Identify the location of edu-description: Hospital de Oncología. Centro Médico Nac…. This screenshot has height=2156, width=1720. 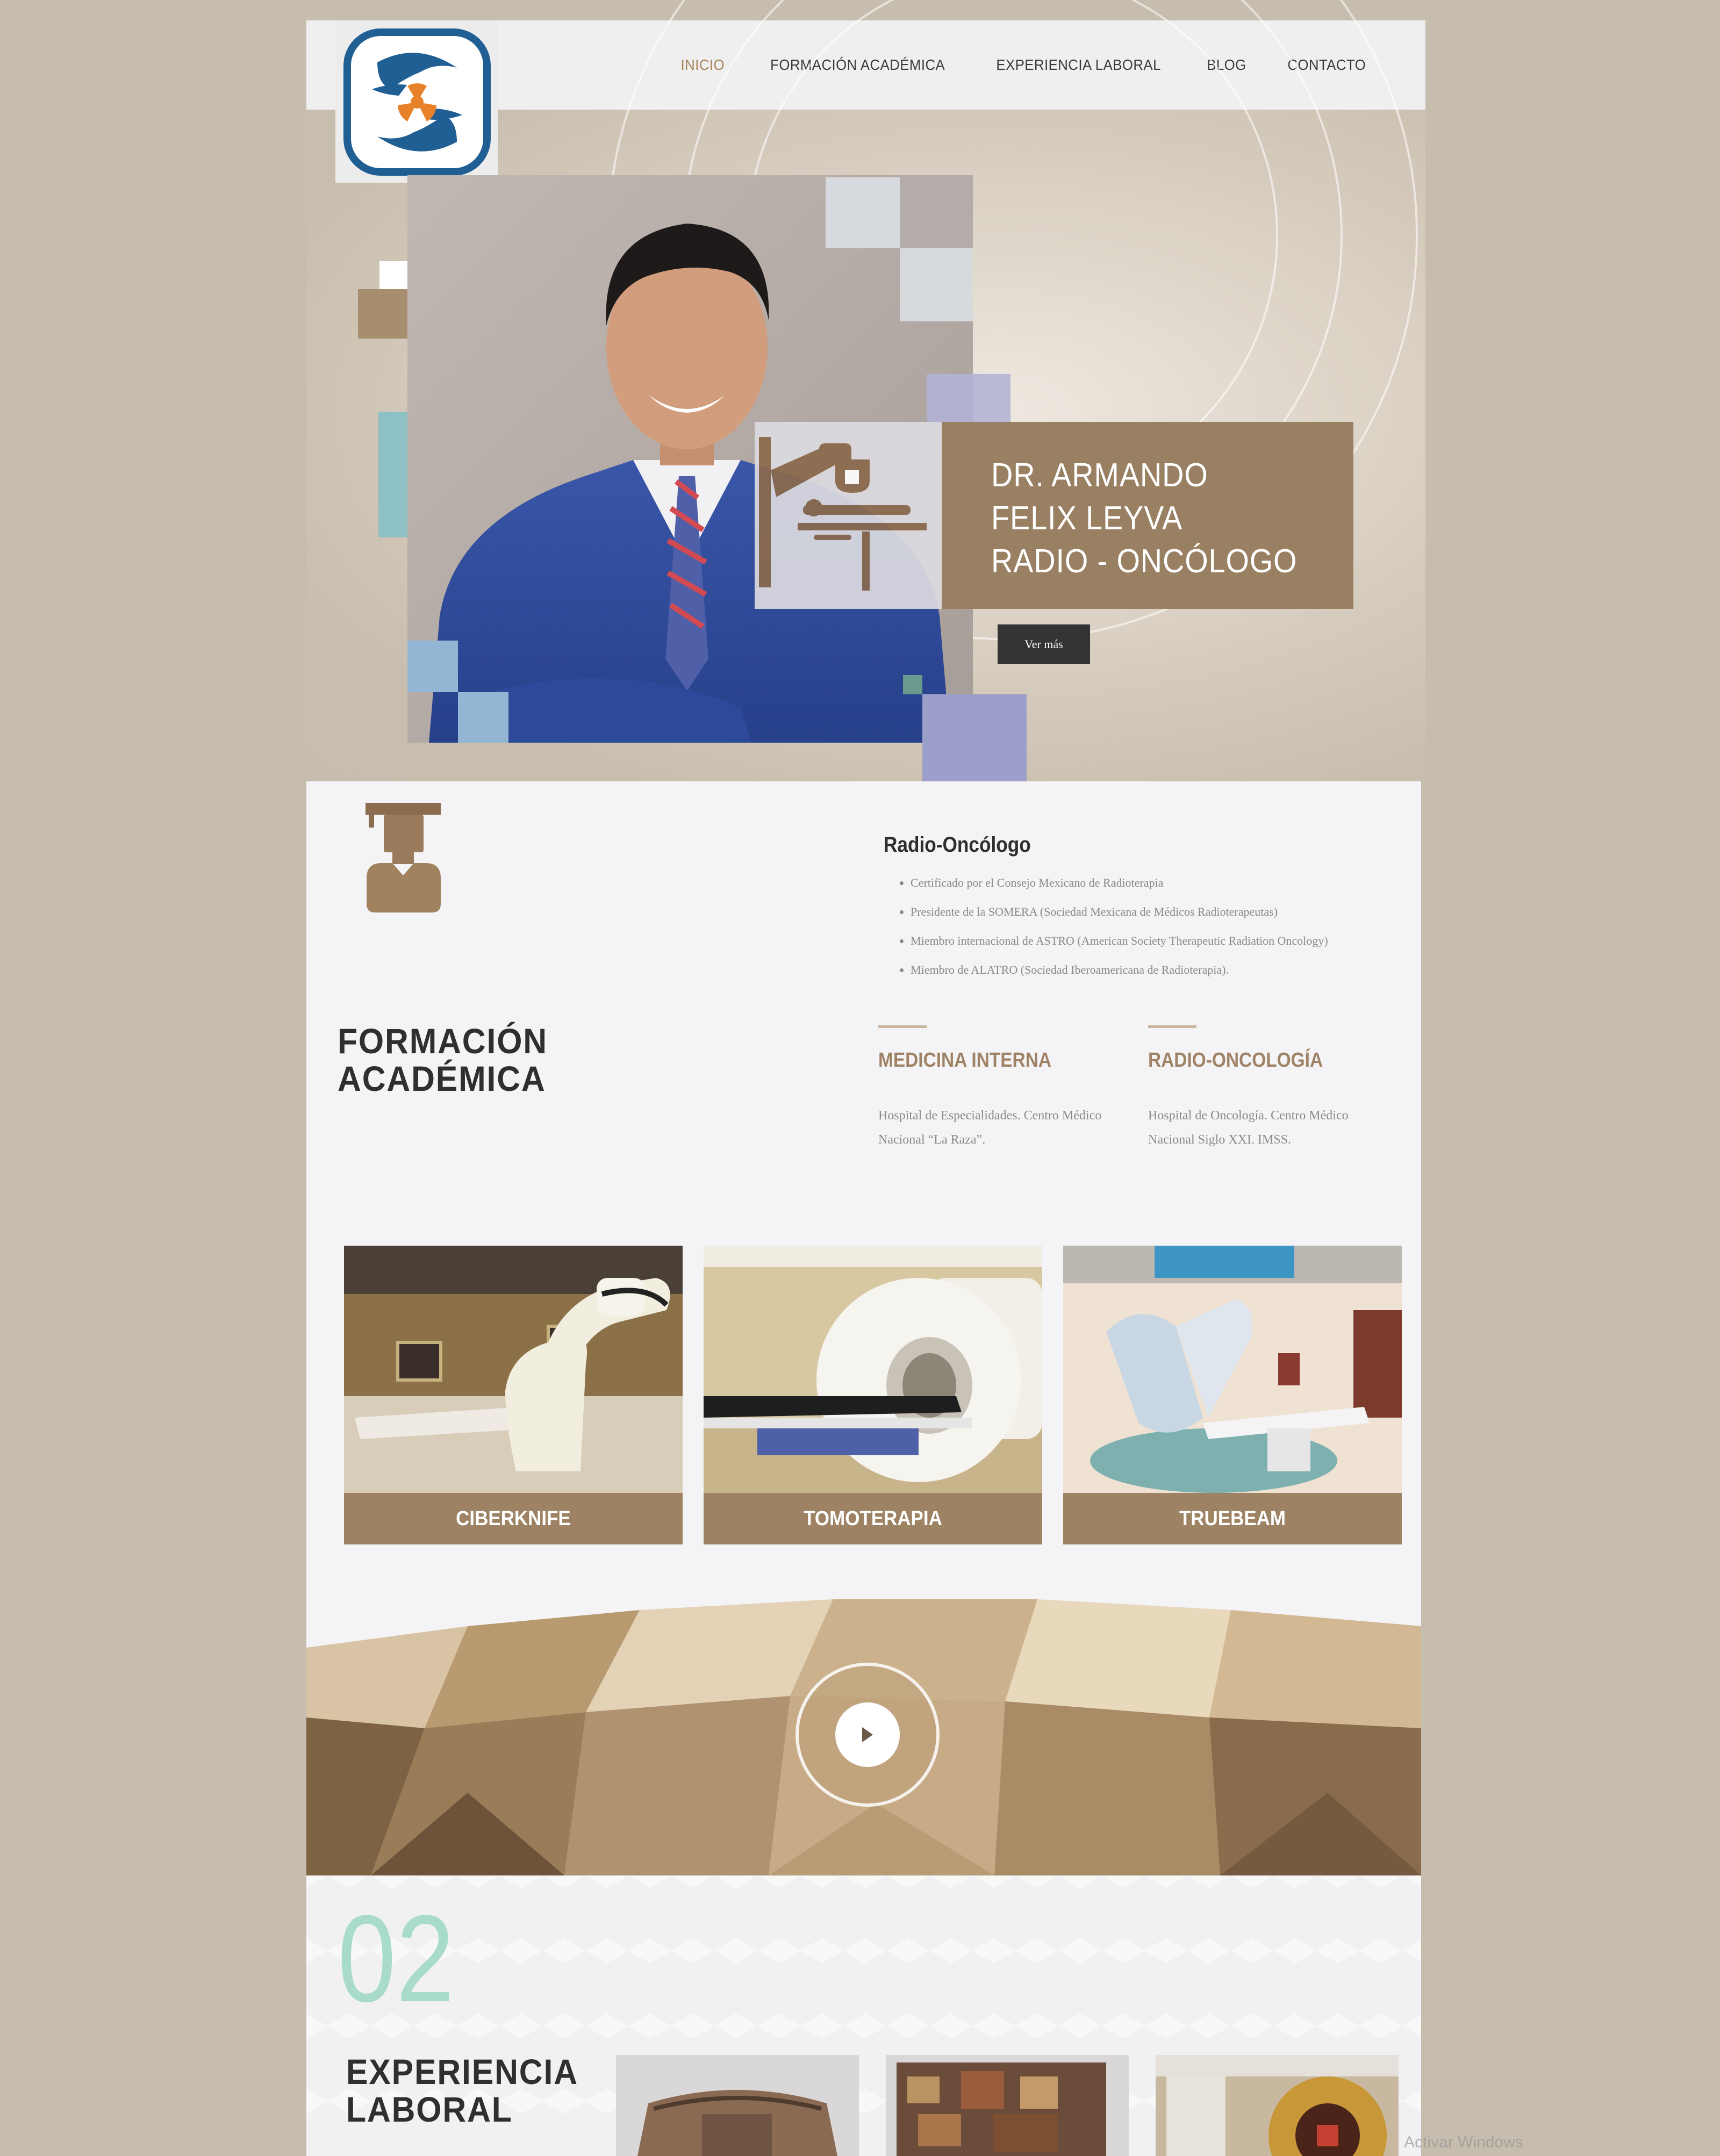
(1248, 1128).